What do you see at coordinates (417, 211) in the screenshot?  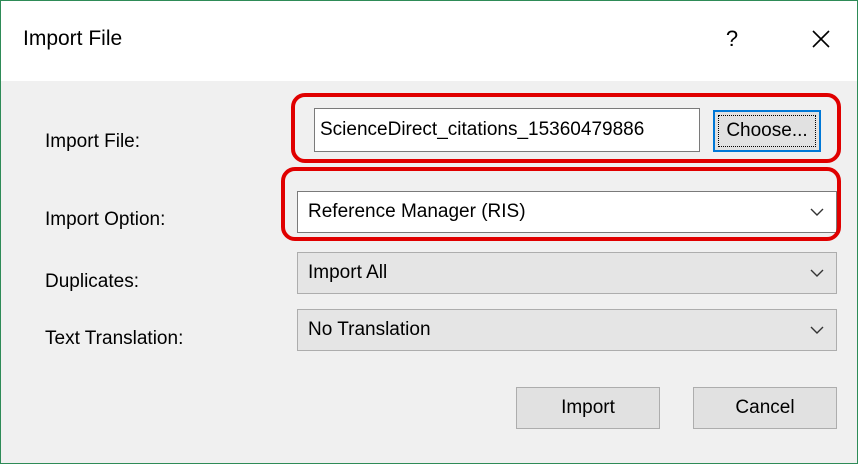 I see `import-option-value: Reference Manager (RIS)` at bounding box center [417, 211].